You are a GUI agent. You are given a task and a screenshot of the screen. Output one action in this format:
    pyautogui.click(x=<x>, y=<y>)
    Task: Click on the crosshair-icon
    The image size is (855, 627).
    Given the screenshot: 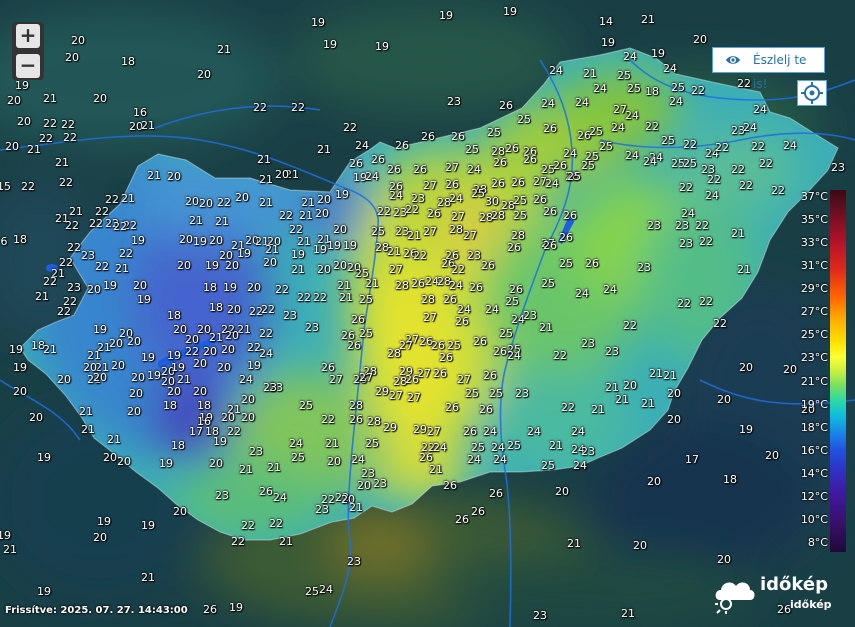 What is the action you would take?
    pyautogui.click(x=812, y=93)
    